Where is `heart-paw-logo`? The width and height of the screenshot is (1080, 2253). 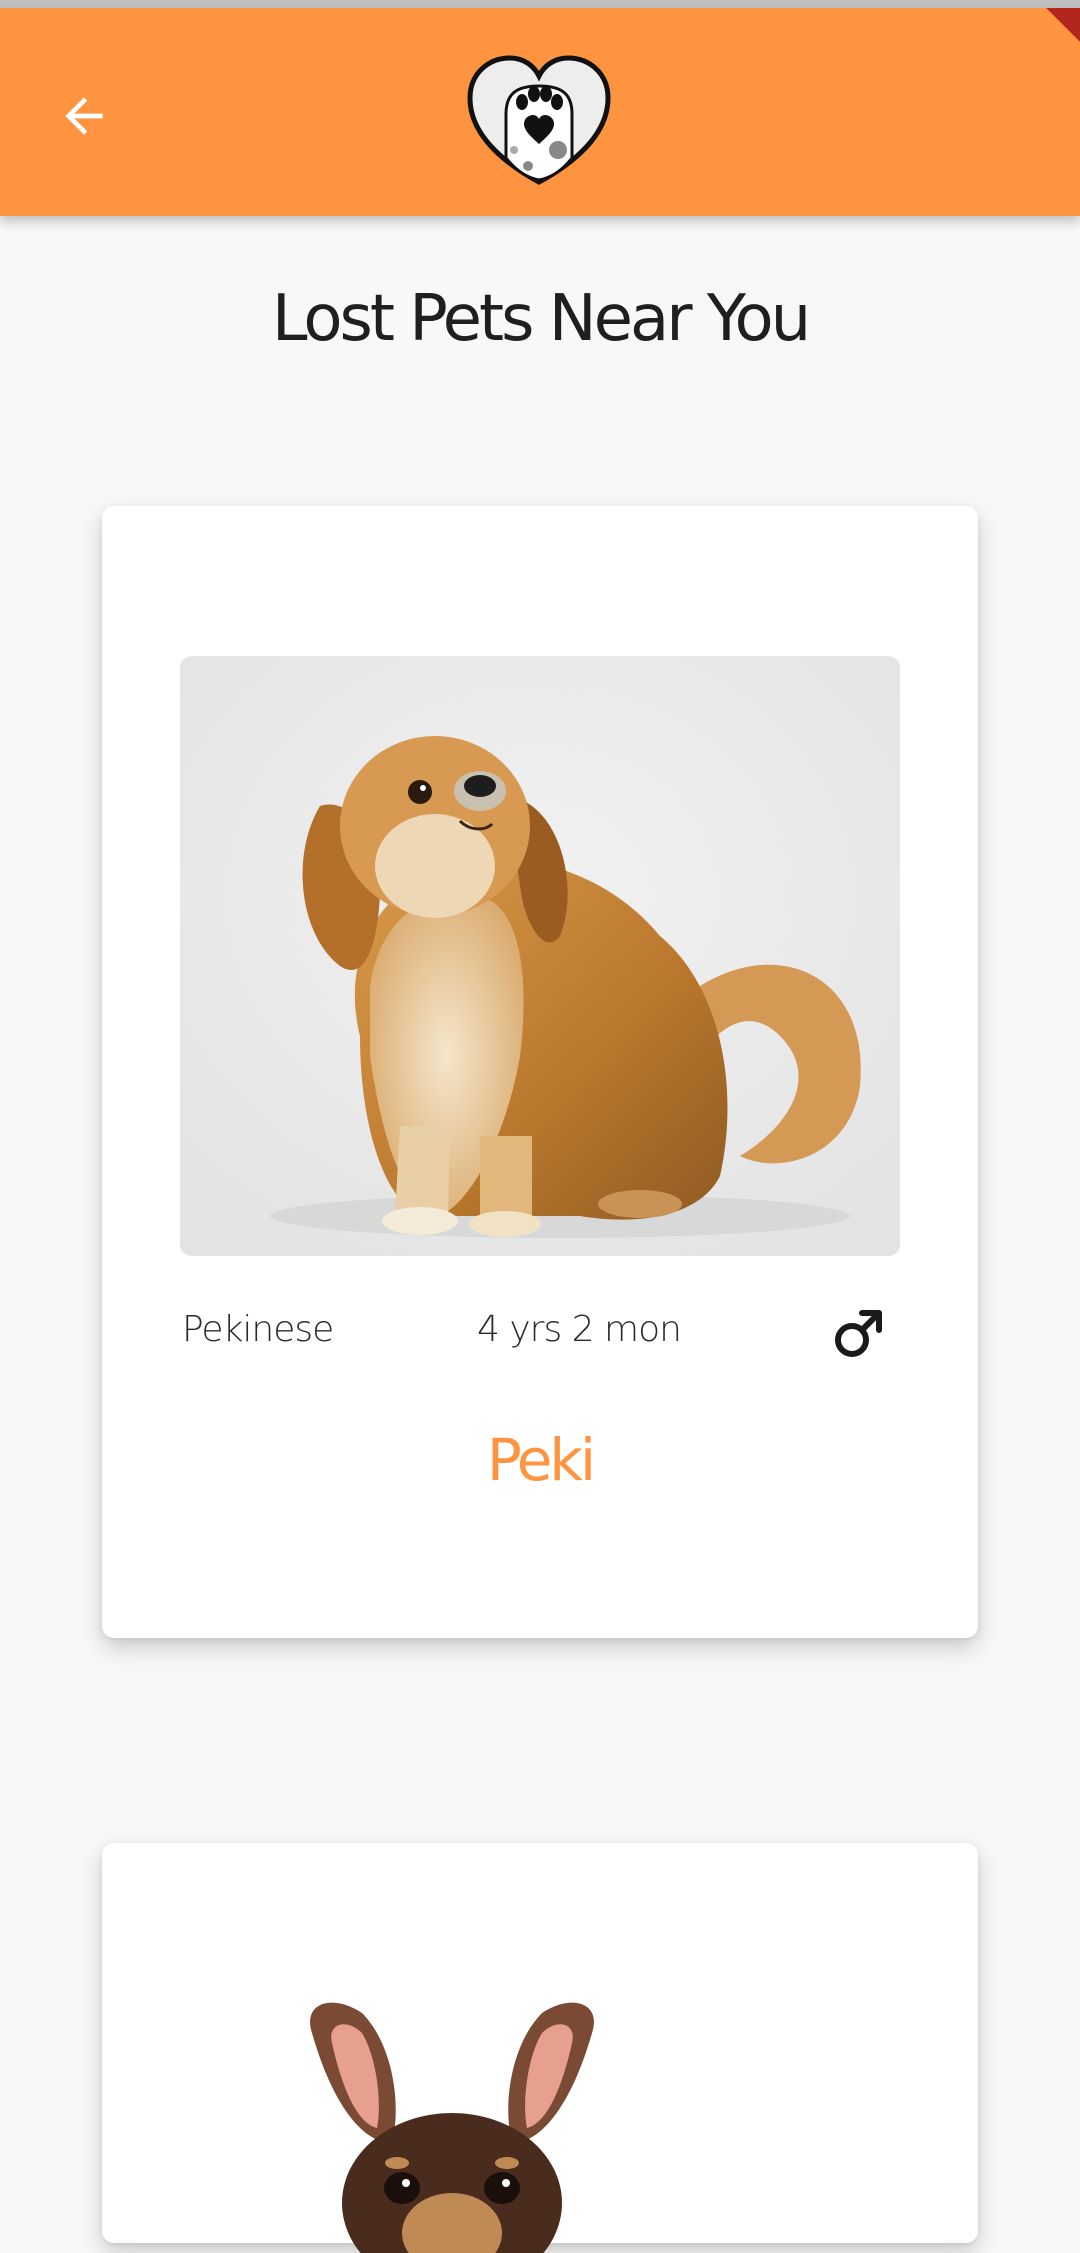
heart-paw-logo is located at coordinates (539, 120).